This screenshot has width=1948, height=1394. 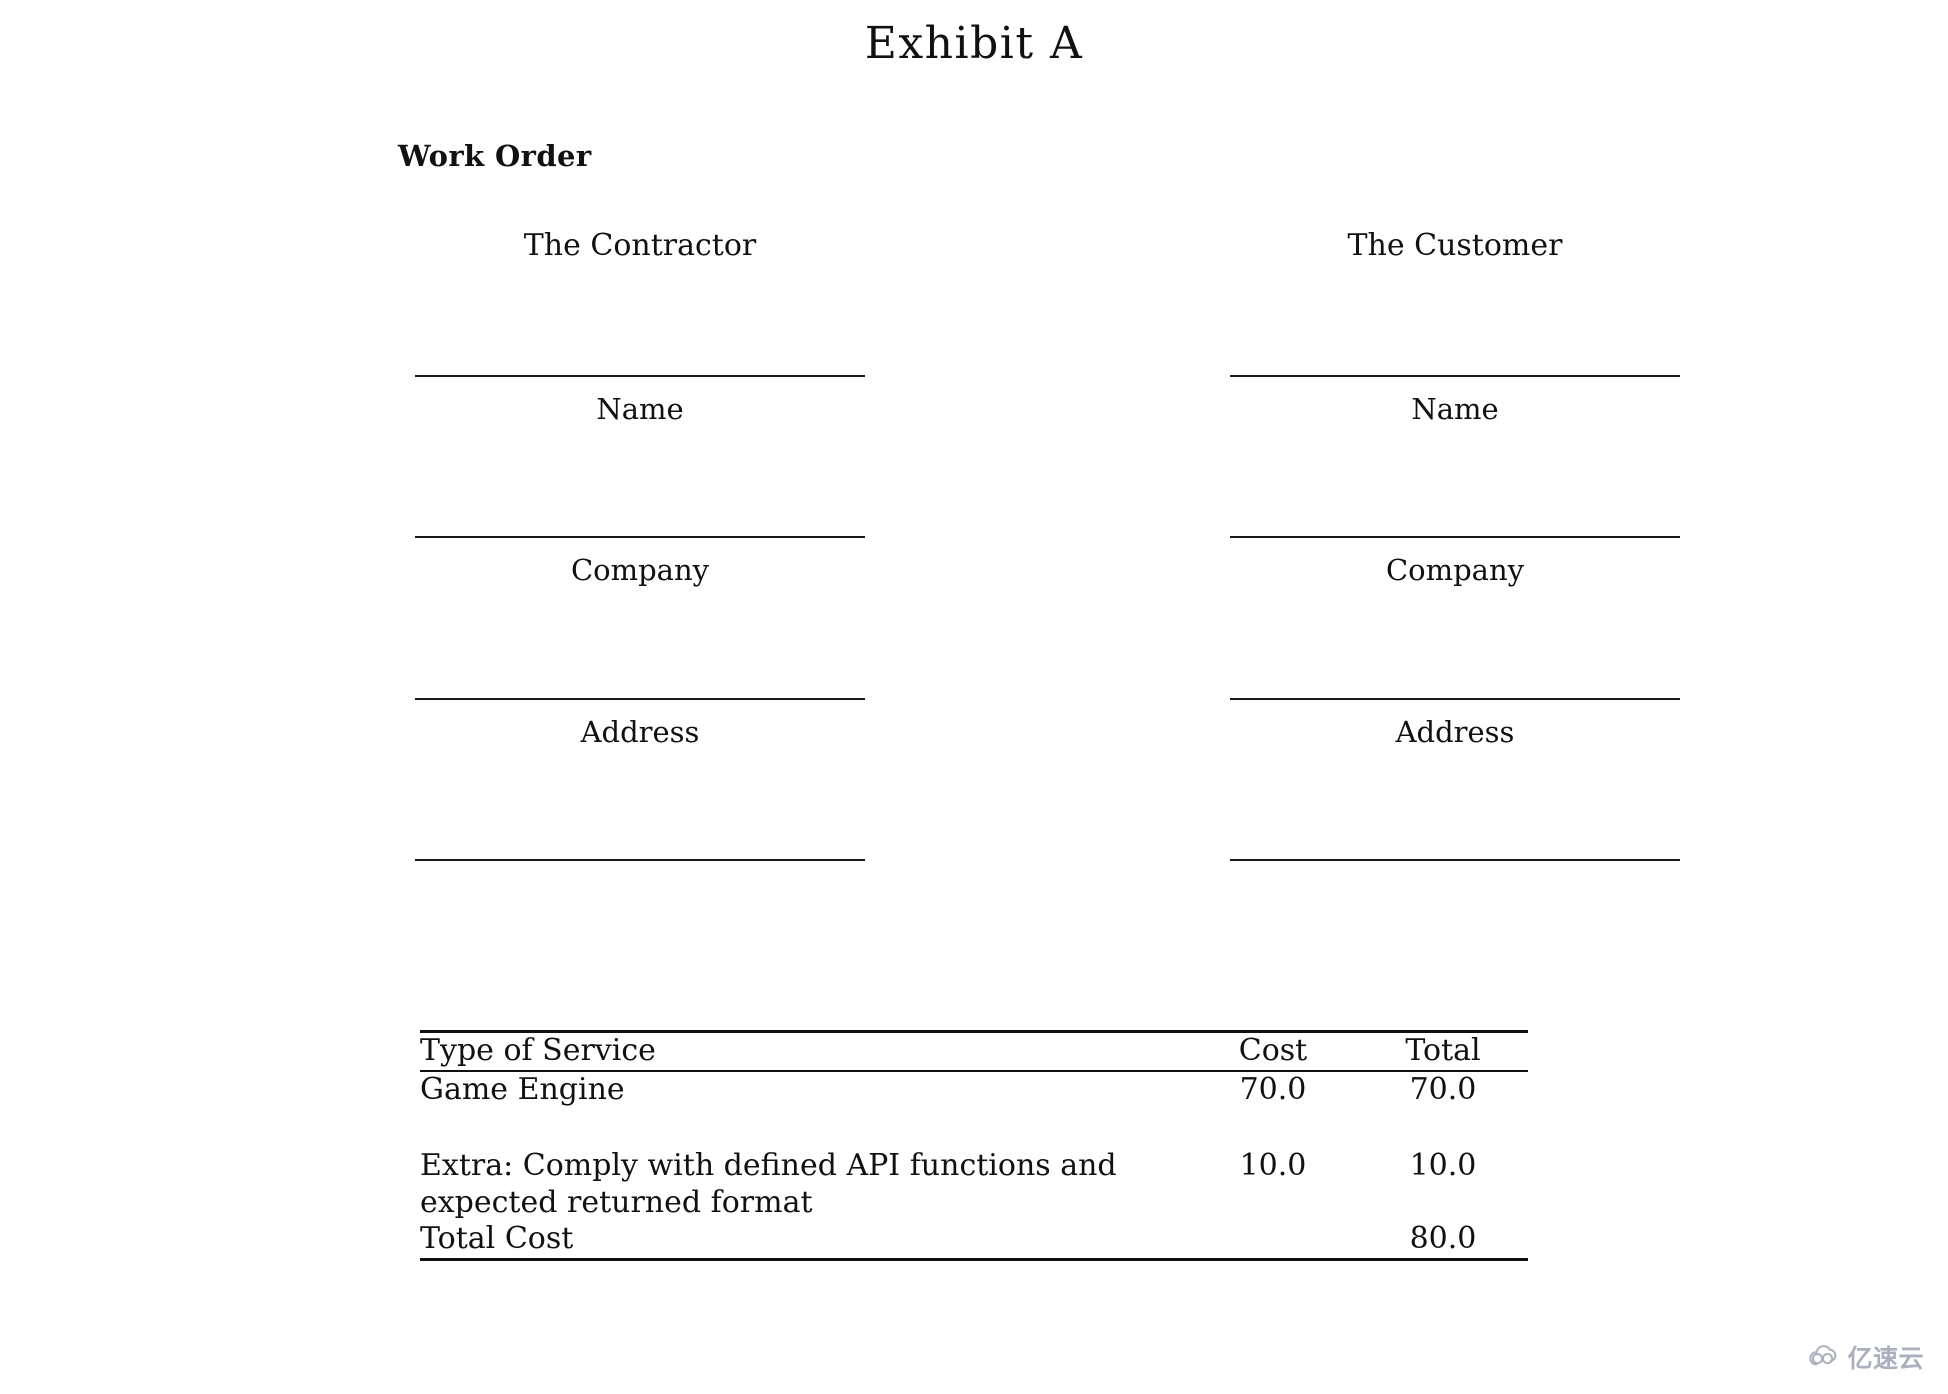 What do you see at coordinates (495, 156) in the screenshot?
I see `section-heading-work-order: Work Order` at bounding box center [495, 156].